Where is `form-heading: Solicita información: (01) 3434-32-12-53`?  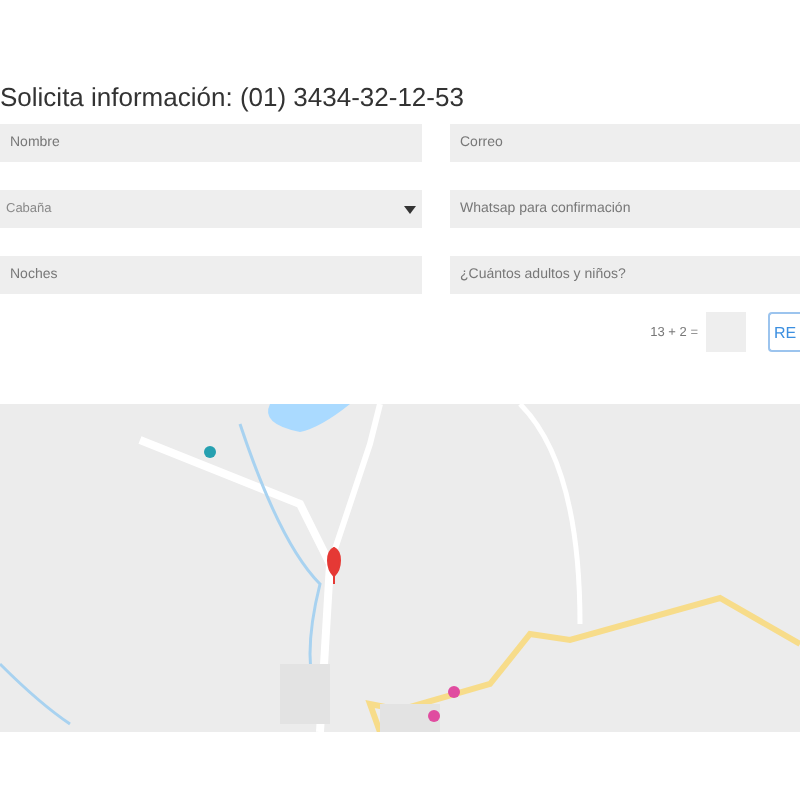 form-heading: Solicita información: (01) 3434-32-12-53 is located at coordinates (233, 98).